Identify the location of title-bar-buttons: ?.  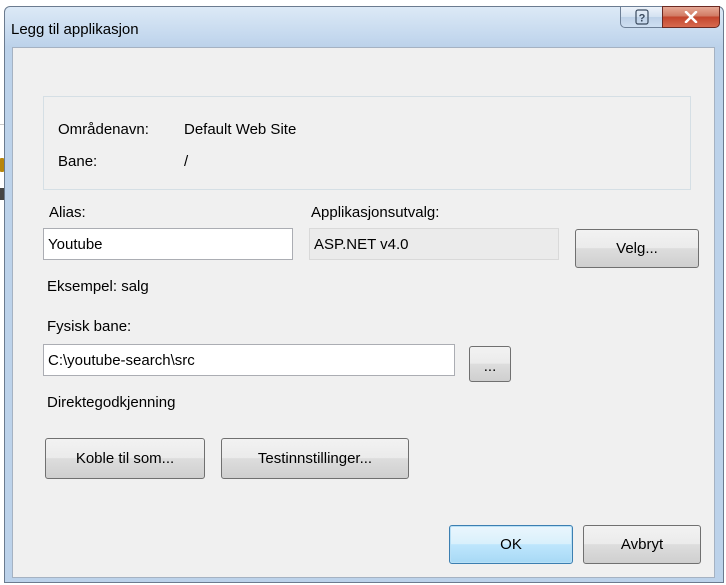
(670, 17).